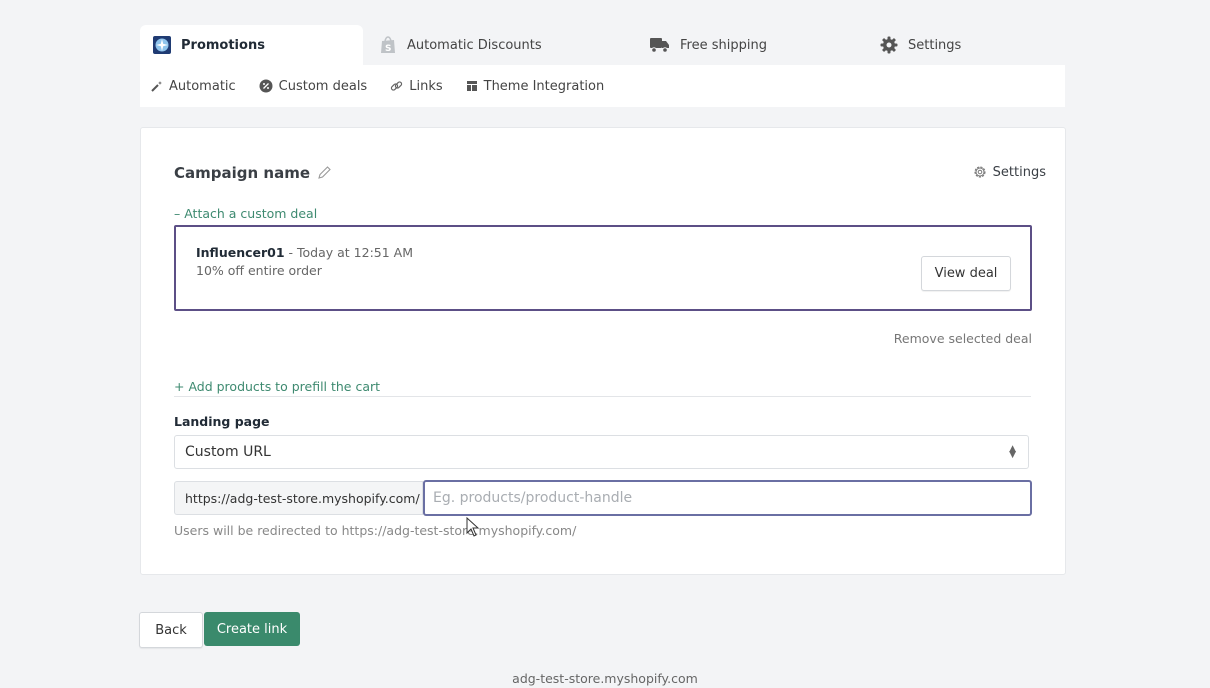 Image resolution: width=1210 pixels, height=688 pixels. Describe the element at coordinates (601, 452) in the screenshot. I see `landing-page-select: Custom URL ▲ ▼` at that location.